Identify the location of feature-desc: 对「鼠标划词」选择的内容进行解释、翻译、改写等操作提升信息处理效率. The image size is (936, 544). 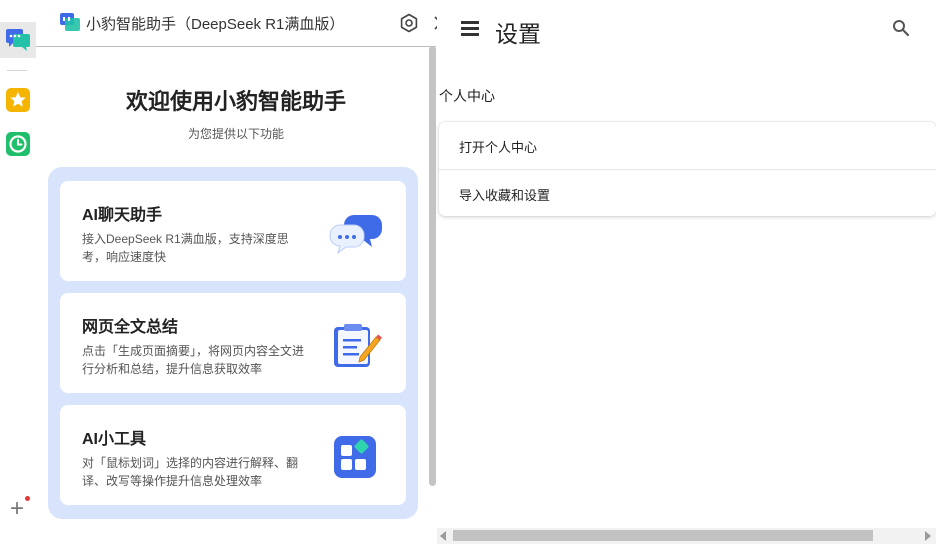
(190, 472).